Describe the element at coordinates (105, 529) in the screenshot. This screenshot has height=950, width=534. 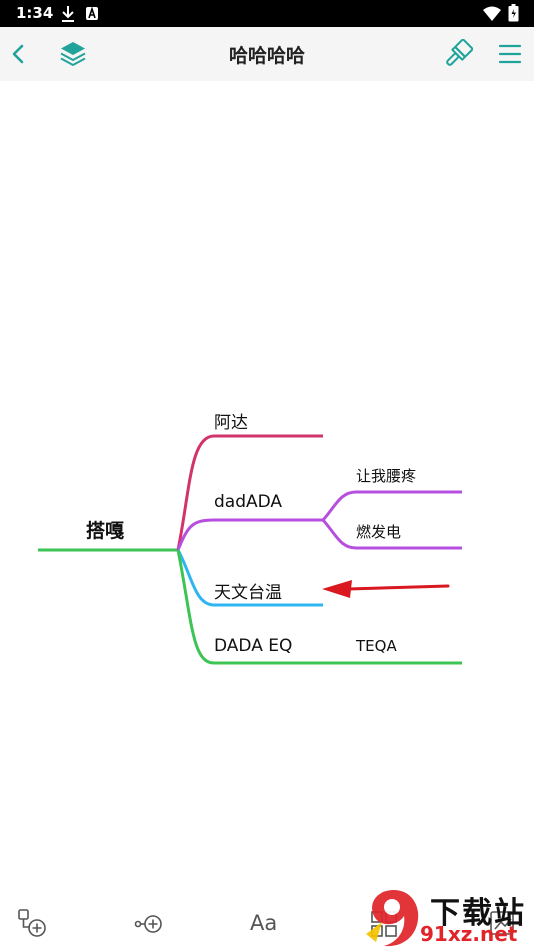
I see `mindmap-root-node: 搭嘎` at that location.